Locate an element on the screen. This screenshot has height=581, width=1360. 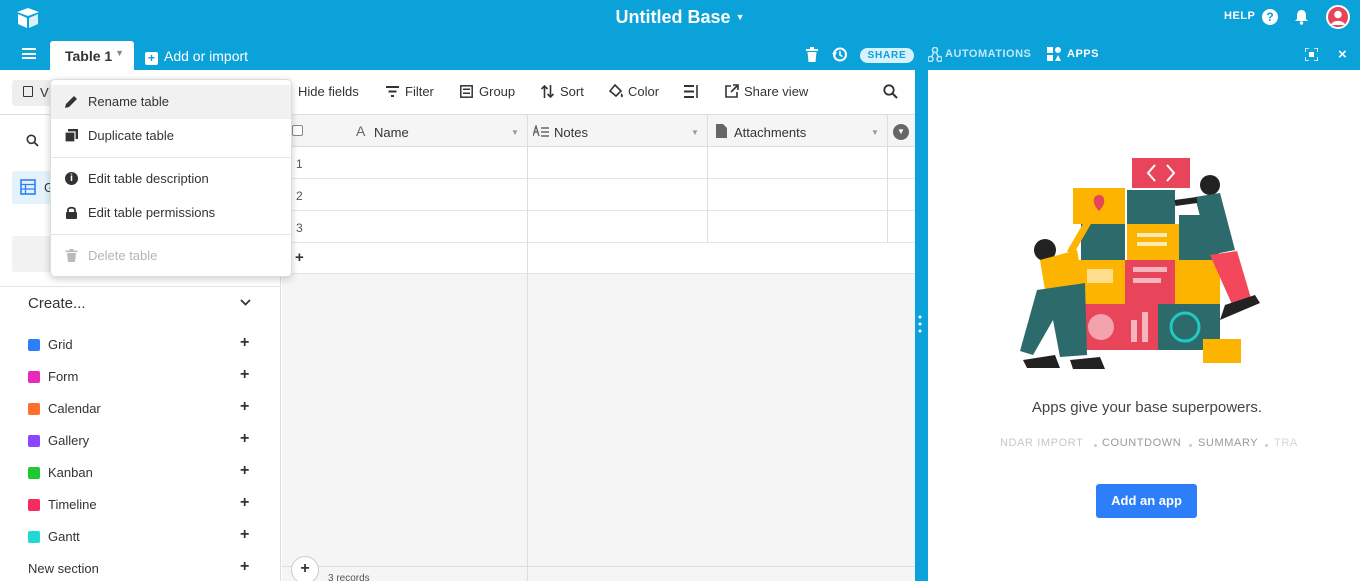
timeline-view-icon is located at coordinates (34, 505).